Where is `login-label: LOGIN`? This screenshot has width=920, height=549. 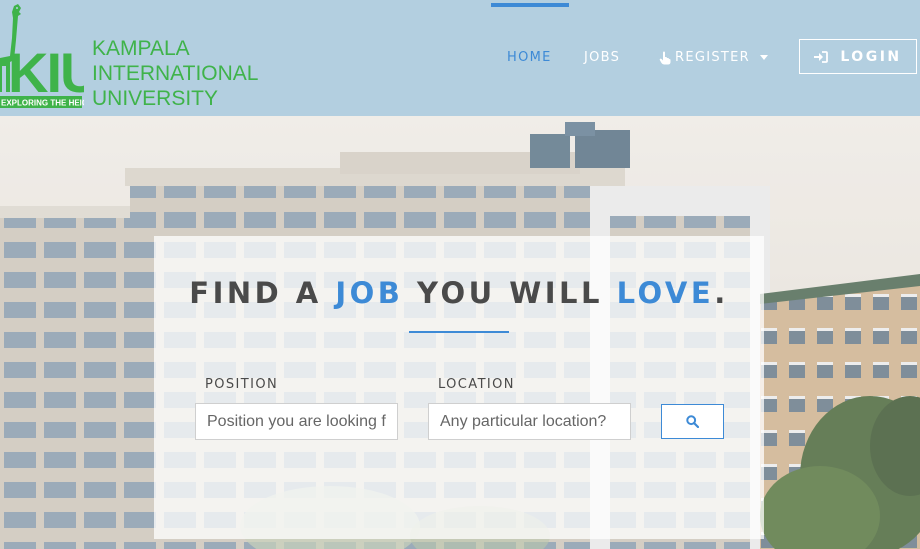
login-label: LOGIN is located at coordinates (871, 56).